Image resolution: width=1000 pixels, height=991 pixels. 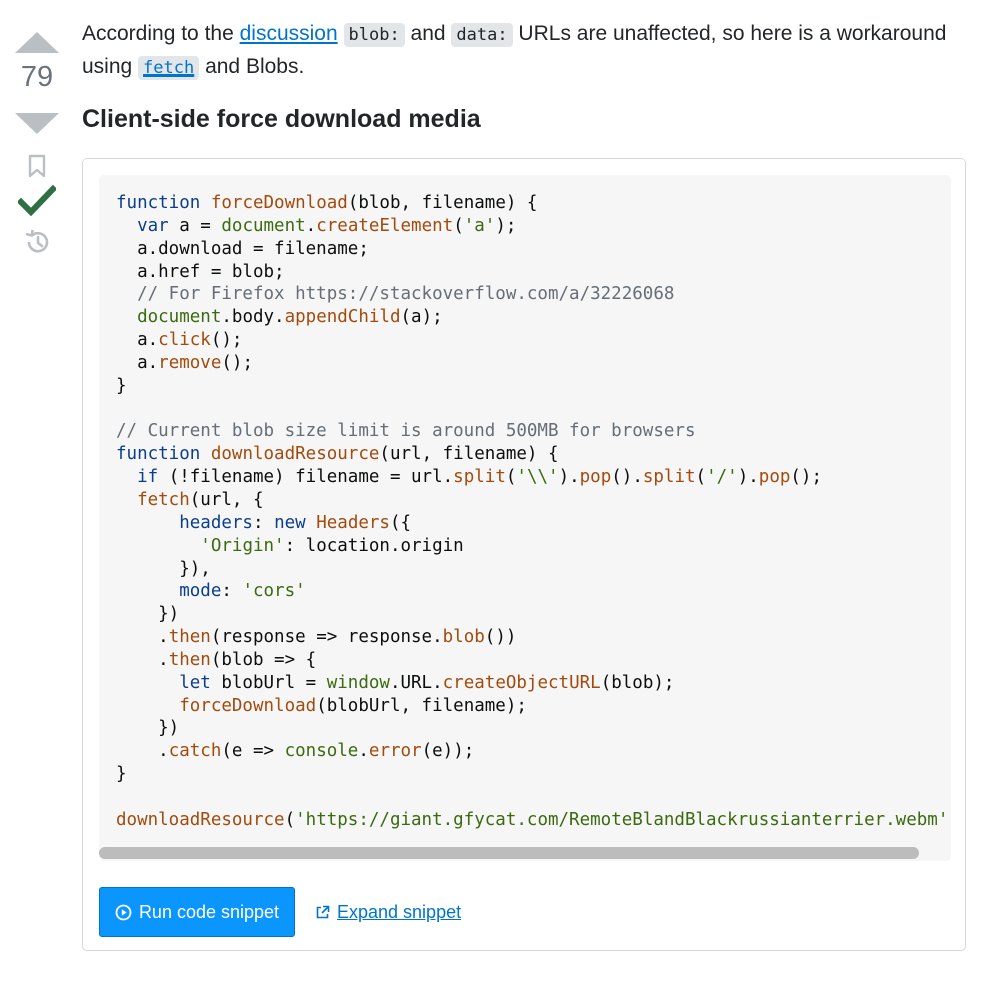 What do you see at coordinates (252, 66) in the screenshot?
I see `intro-text: and Blobs.` at bounding box center [252, 66].